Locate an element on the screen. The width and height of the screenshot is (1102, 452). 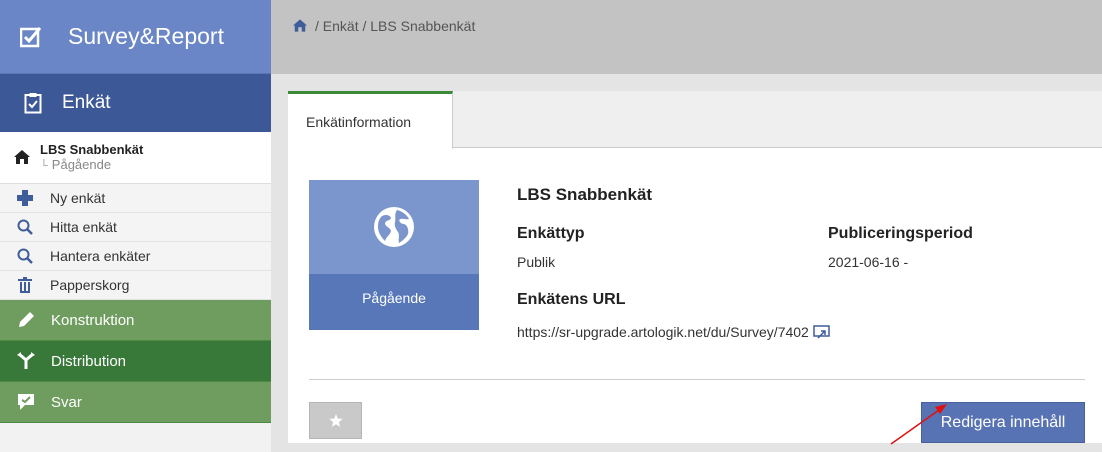
survey-url-label: Enkätens URL is located at coordinates (571, 299).